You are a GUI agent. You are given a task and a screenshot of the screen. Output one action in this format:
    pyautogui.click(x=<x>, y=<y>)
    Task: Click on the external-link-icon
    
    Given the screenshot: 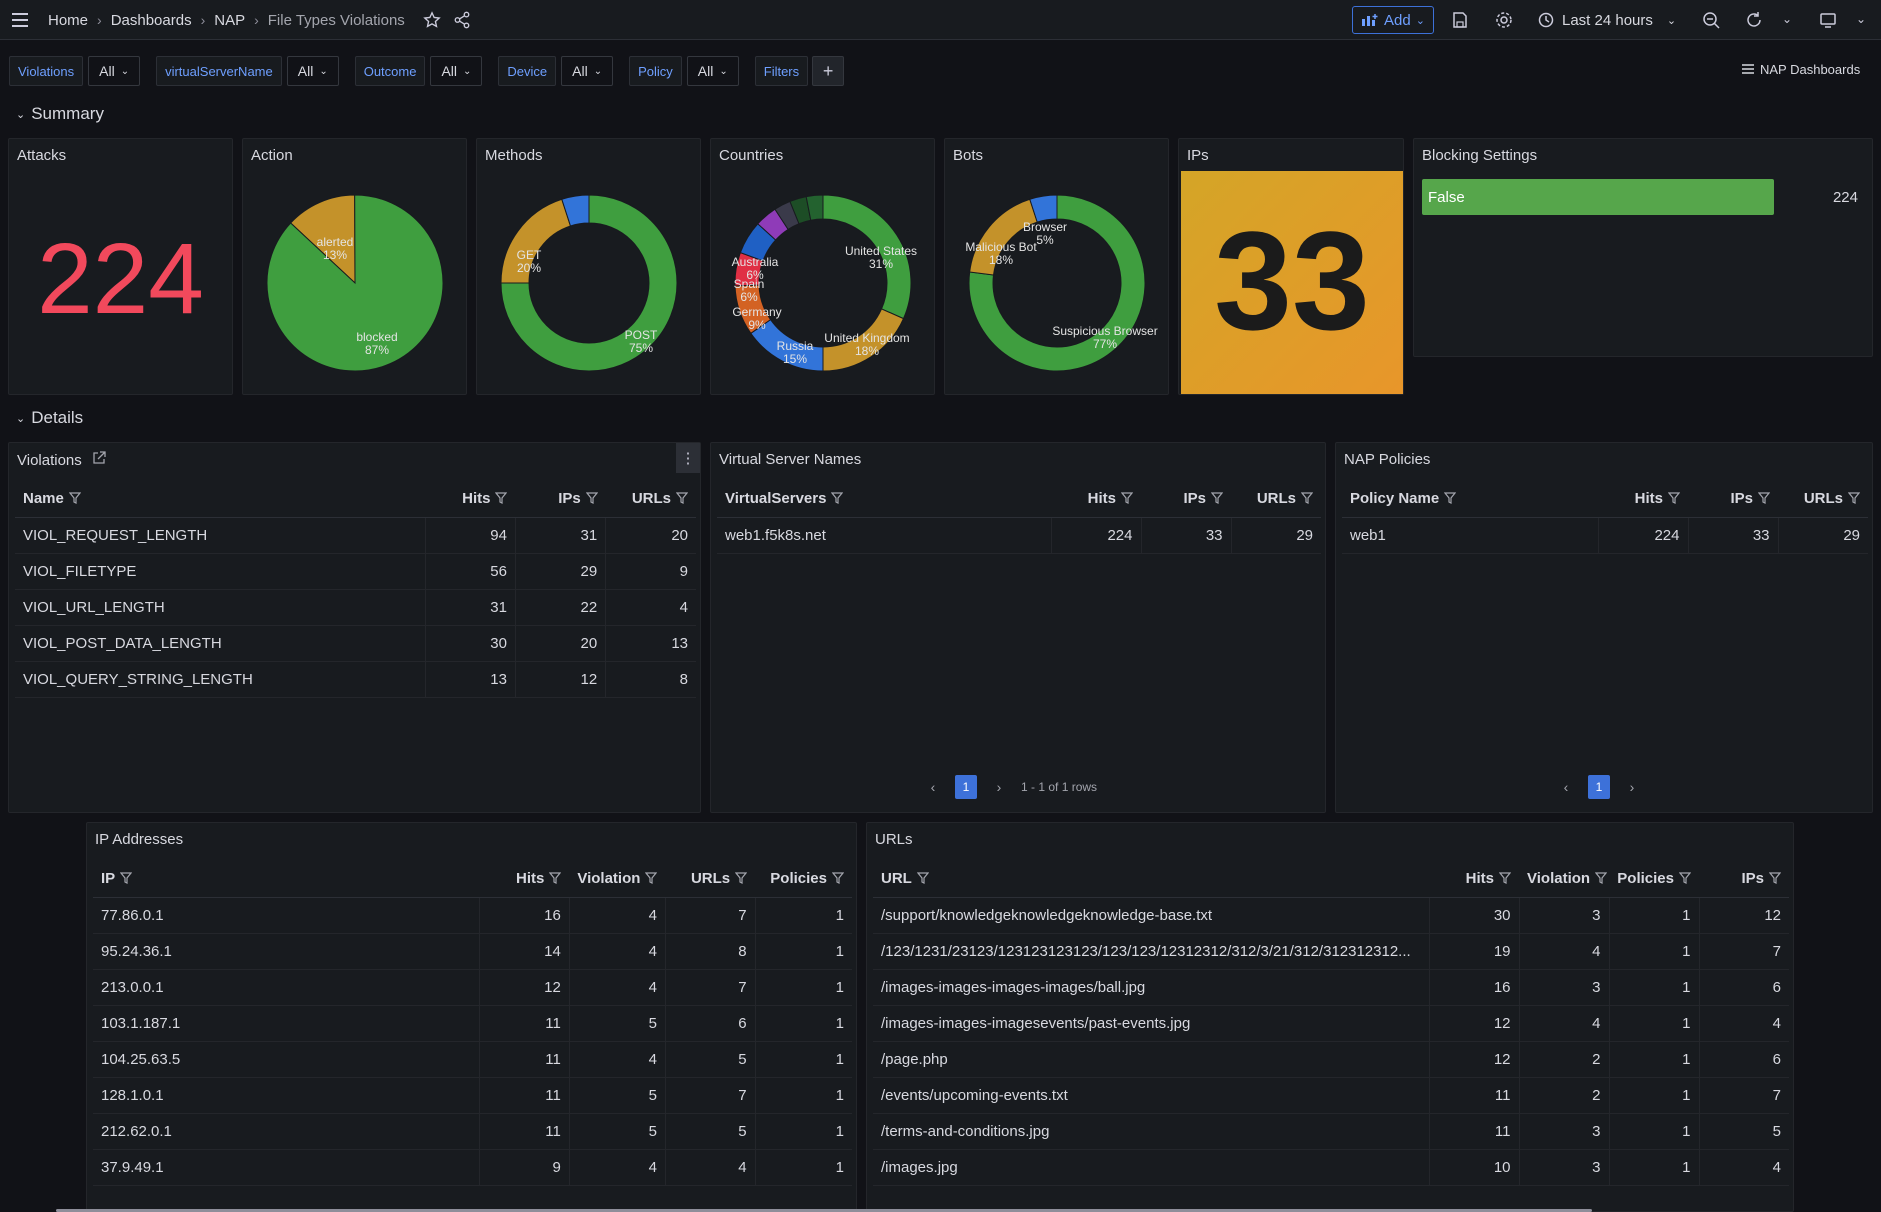 What is the action you would take?
    pyautogui.click(x=99, y=460)
    